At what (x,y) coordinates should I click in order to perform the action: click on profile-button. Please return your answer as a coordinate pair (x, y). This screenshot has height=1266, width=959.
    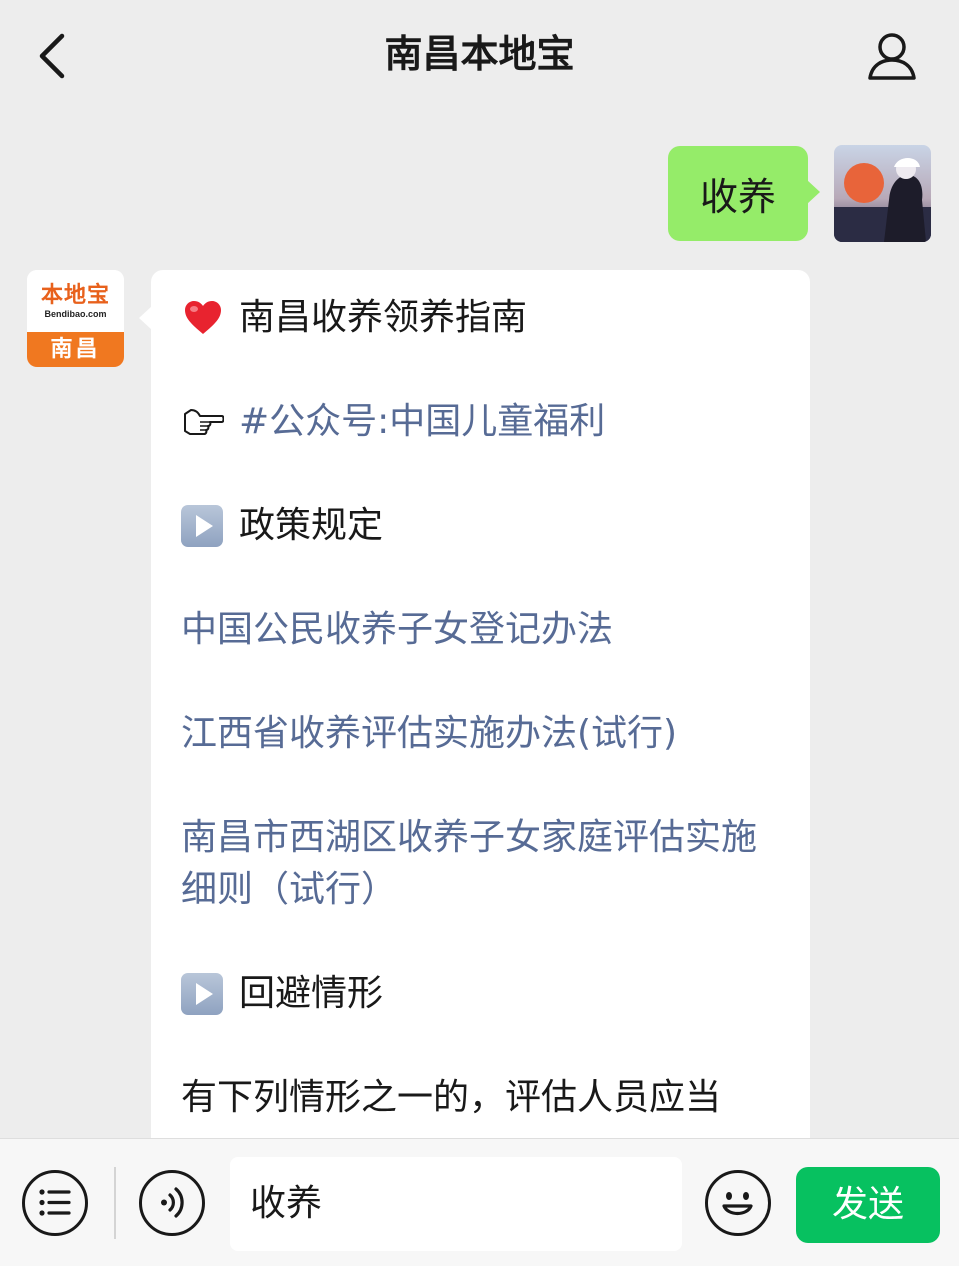
    Looking at the image, I should click on (892, 56).